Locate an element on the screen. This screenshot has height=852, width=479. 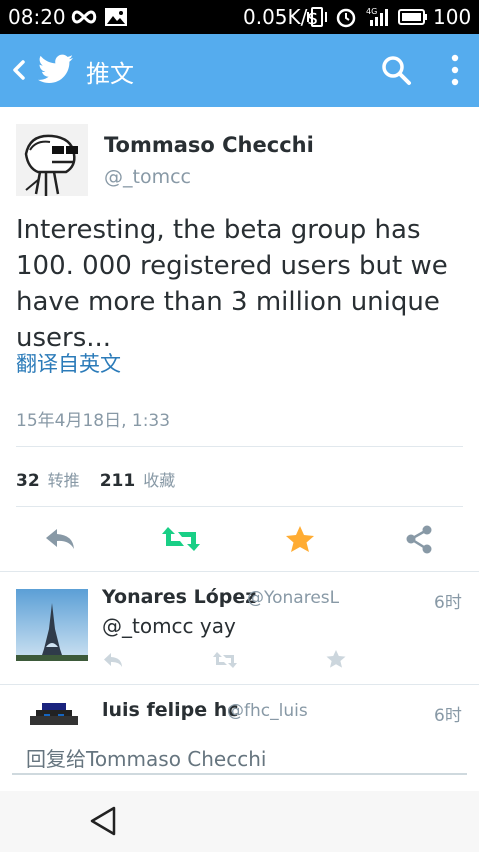
navigation-bar is located at coordinates (239, 821).